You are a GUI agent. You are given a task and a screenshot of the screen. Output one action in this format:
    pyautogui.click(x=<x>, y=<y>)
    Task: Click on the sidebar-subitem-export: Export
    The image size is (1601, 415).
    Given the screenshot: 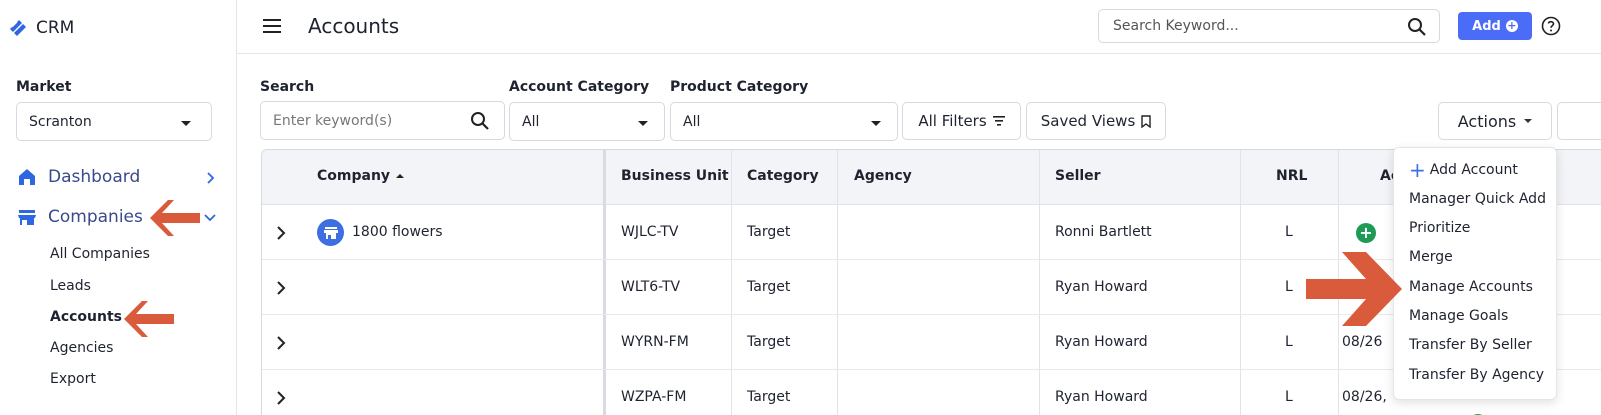 What is the action you would take?
    pyautogui.click(x=73, y=379)
    